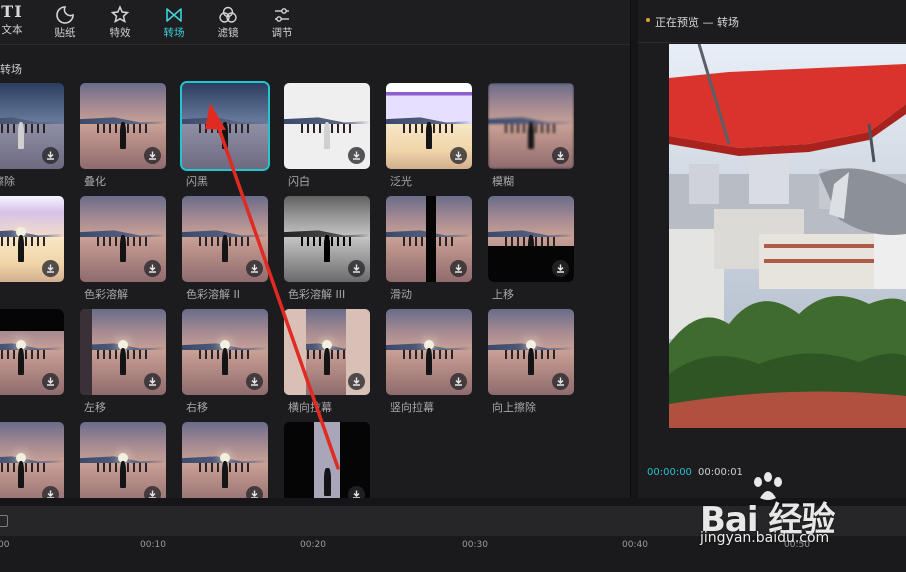 The height and width of the screenshot is (572, 906). What do you see at coordinates (635, 545) in the screenshot?
I see `ruler-tick: 00:40` at bounding box center [635, 545].